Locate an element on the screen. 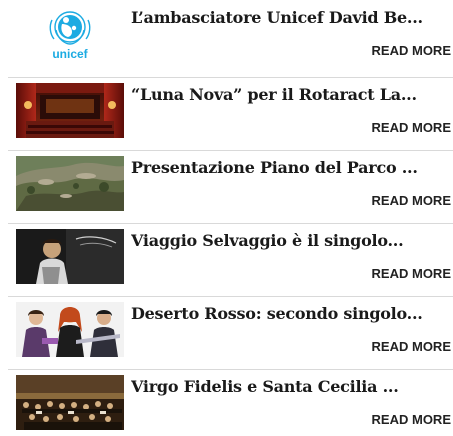 This screenshot has width=453, height=436. unicef-logo-icon: unicef is located at coordinates (70, 33).